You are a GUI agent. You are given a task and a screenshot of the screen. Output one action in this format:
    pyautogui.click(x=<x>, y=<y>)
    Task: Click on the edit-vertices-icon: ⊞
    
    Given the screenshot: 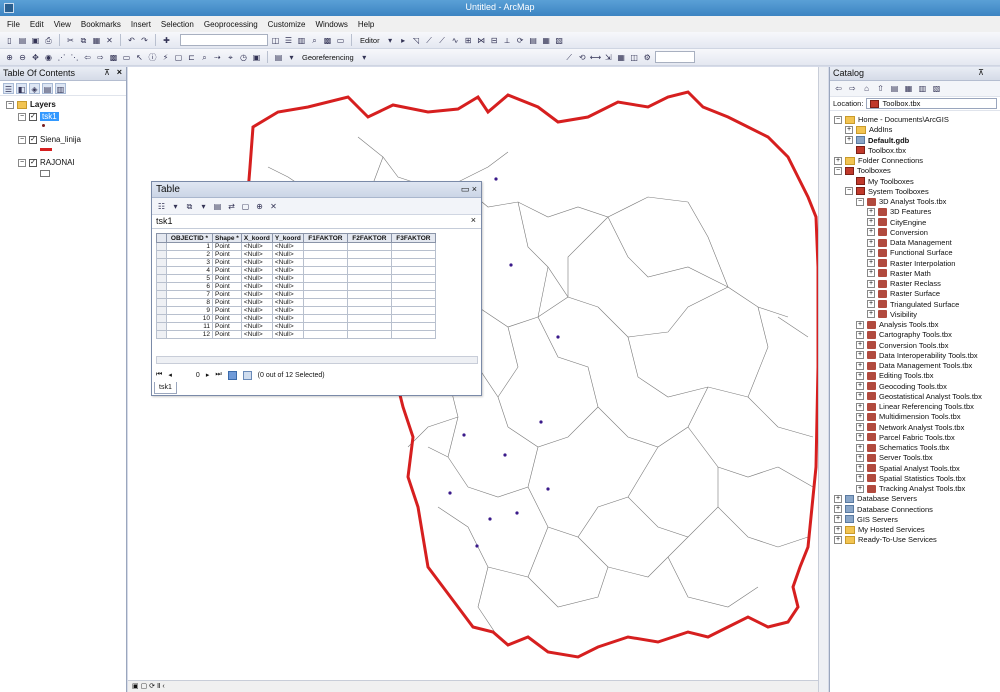 What is the action you would take?
    pyautogui.click(x=468, y=40)
    